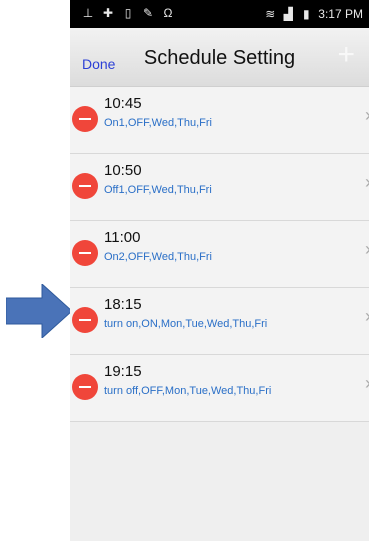 The width and height of the screenshot is (369, 541). Describe the element at coordinates (346, 55) in the screenshot. I see `add-schedule-button: +` at that location.